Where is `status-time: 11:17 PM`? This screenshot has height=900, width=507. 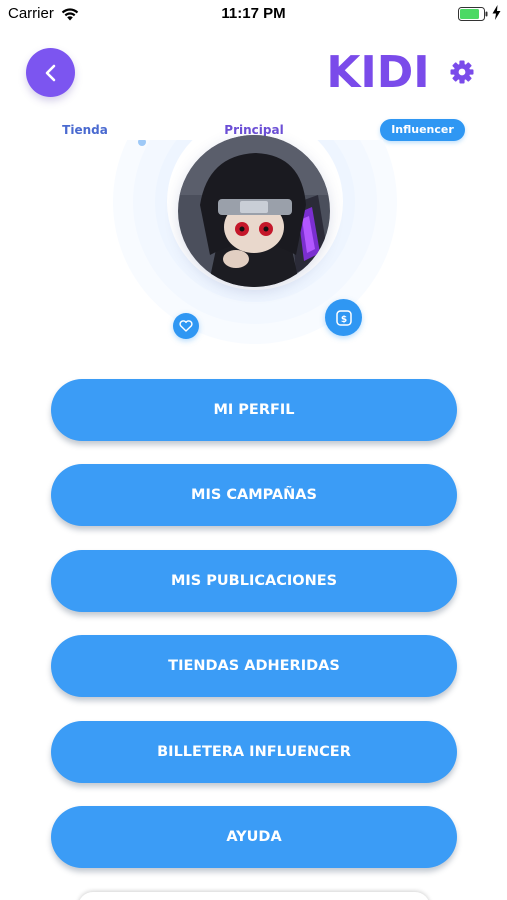
status-time: 11:17 PM is located at coordinates (253, 13).